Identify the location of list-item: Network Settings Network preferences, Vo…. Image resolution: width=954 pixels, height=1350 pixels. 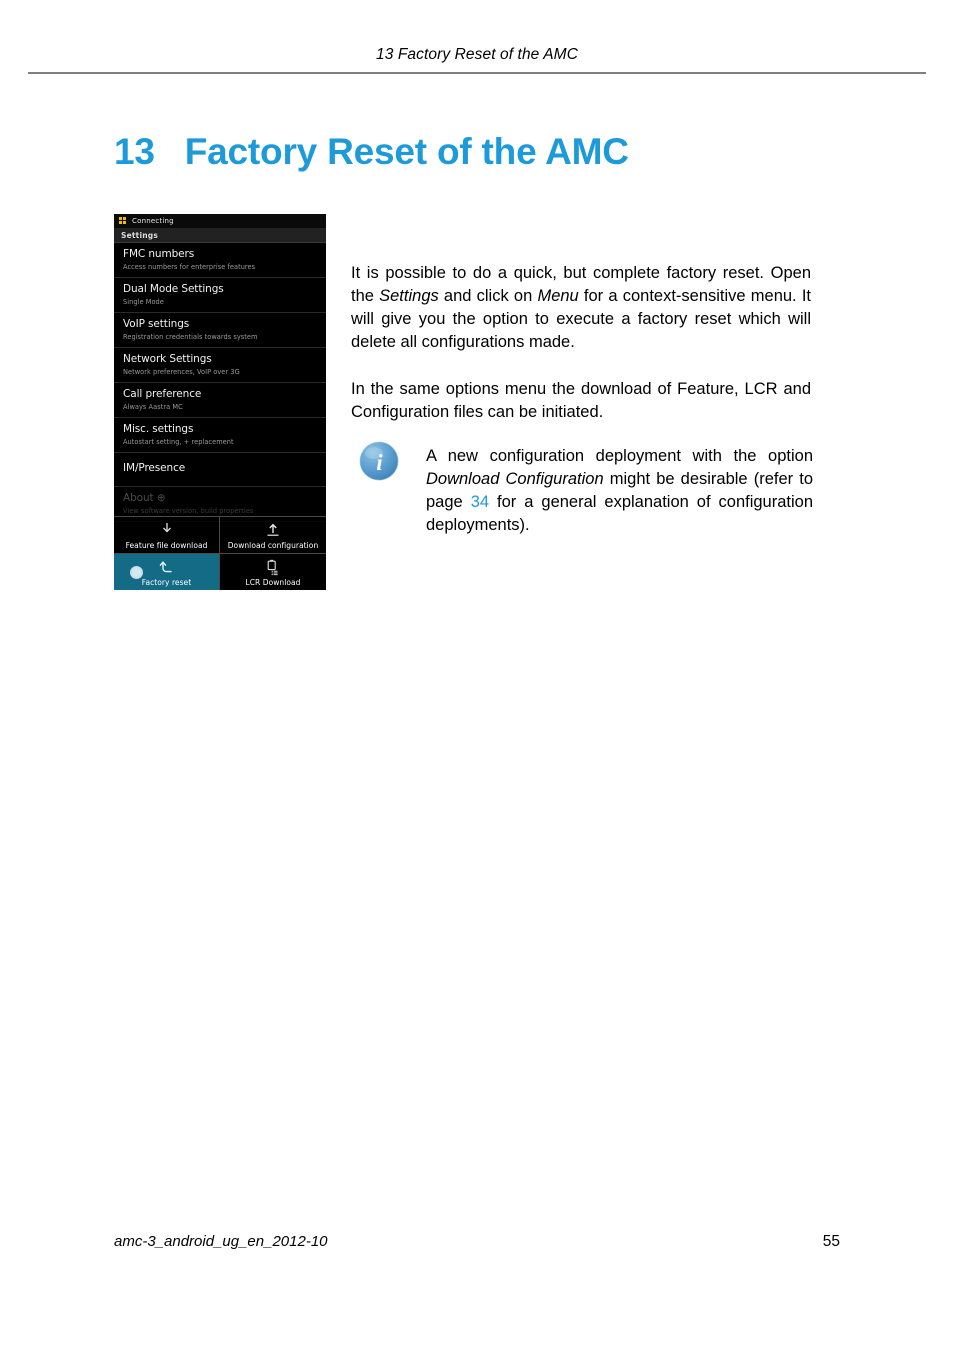
(220, 365).